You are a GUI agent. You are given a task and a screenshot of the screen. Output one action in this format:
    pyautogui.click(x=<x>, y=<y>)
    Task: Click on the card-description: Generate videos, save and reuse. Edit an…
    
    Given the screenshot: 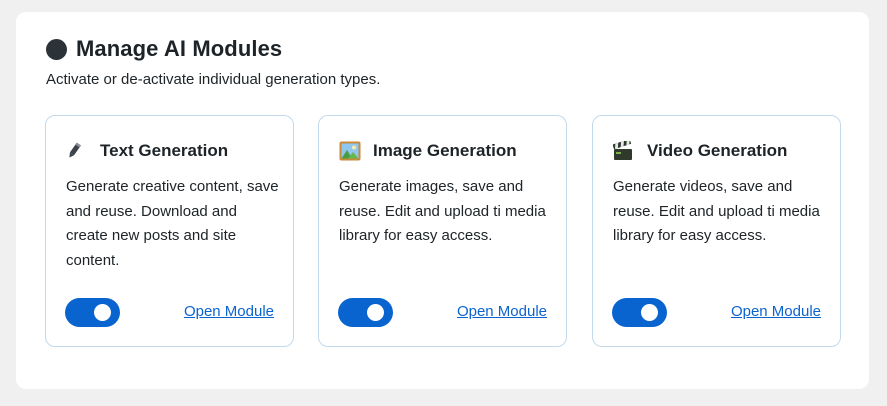 What is the action you would take?
    pyautogui.click(x=716, y=211)
    